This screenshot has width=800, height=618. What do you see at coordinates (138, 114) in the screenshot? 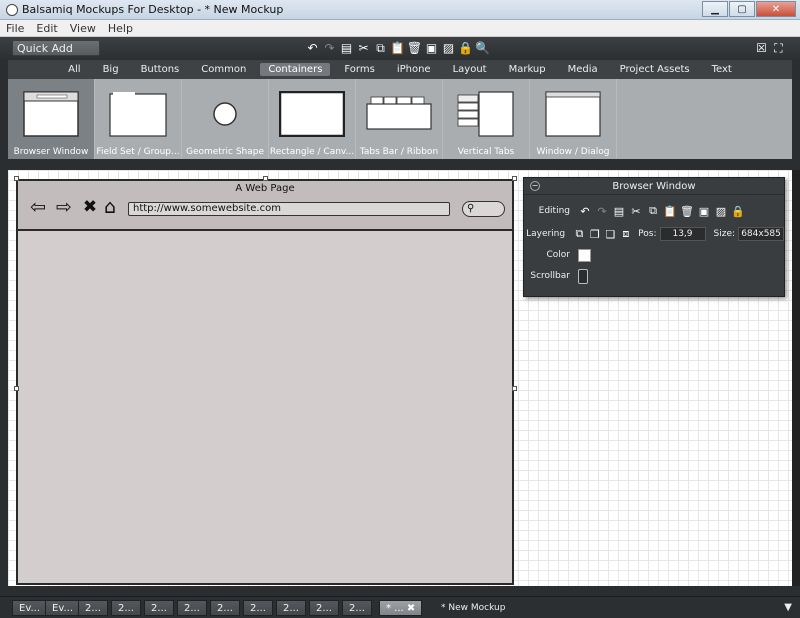
I see `field-set-thumbnail` at bounding box center [138, 114].